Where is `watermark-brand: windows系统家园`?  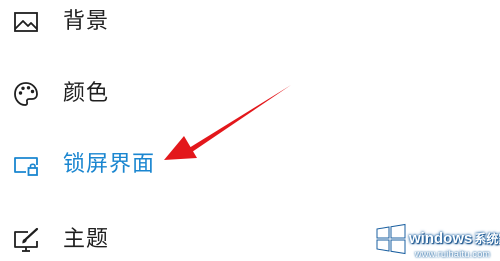
watermark-brand: windows系统家园 is located at coordinates (454, 238).